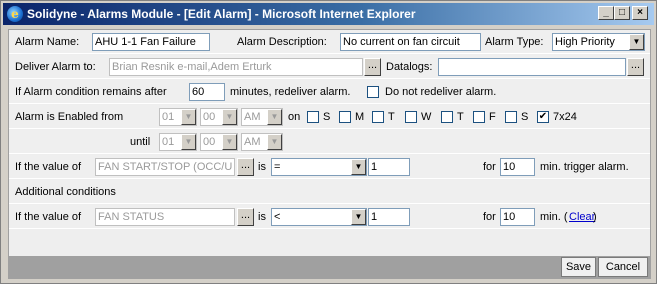 This screenshot has height=284, width=657. What do you see at coordinates (252, 142) in the screenshot?
I see `until-ampm-value: AM` at bounding box center [252, 142].